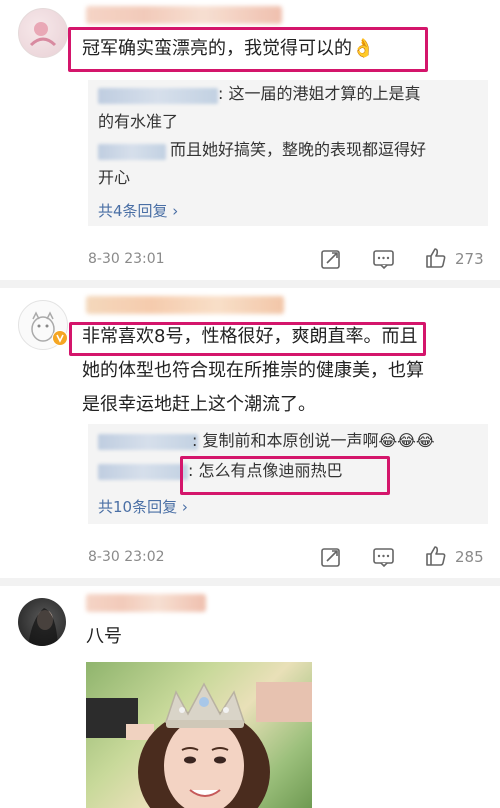  What do you see at coordinates (138, 121) in the screenshot?
I see `reply-text: 的有水准了` at bounding box center [138, 121].